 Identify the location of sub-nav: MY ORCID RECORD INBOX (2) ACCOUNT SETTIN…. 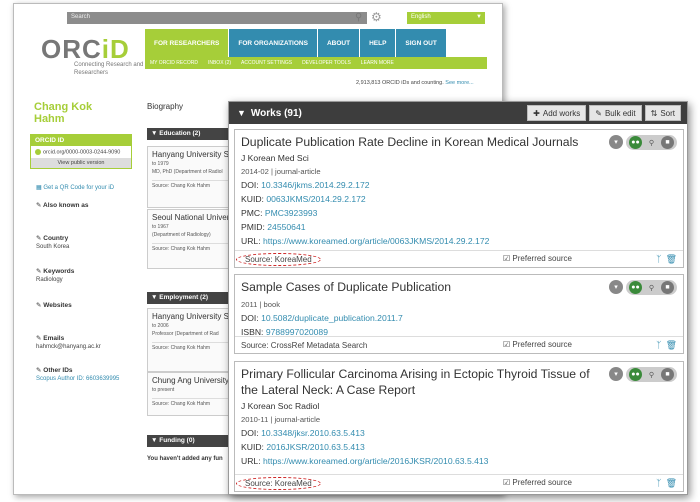
(316, 63).